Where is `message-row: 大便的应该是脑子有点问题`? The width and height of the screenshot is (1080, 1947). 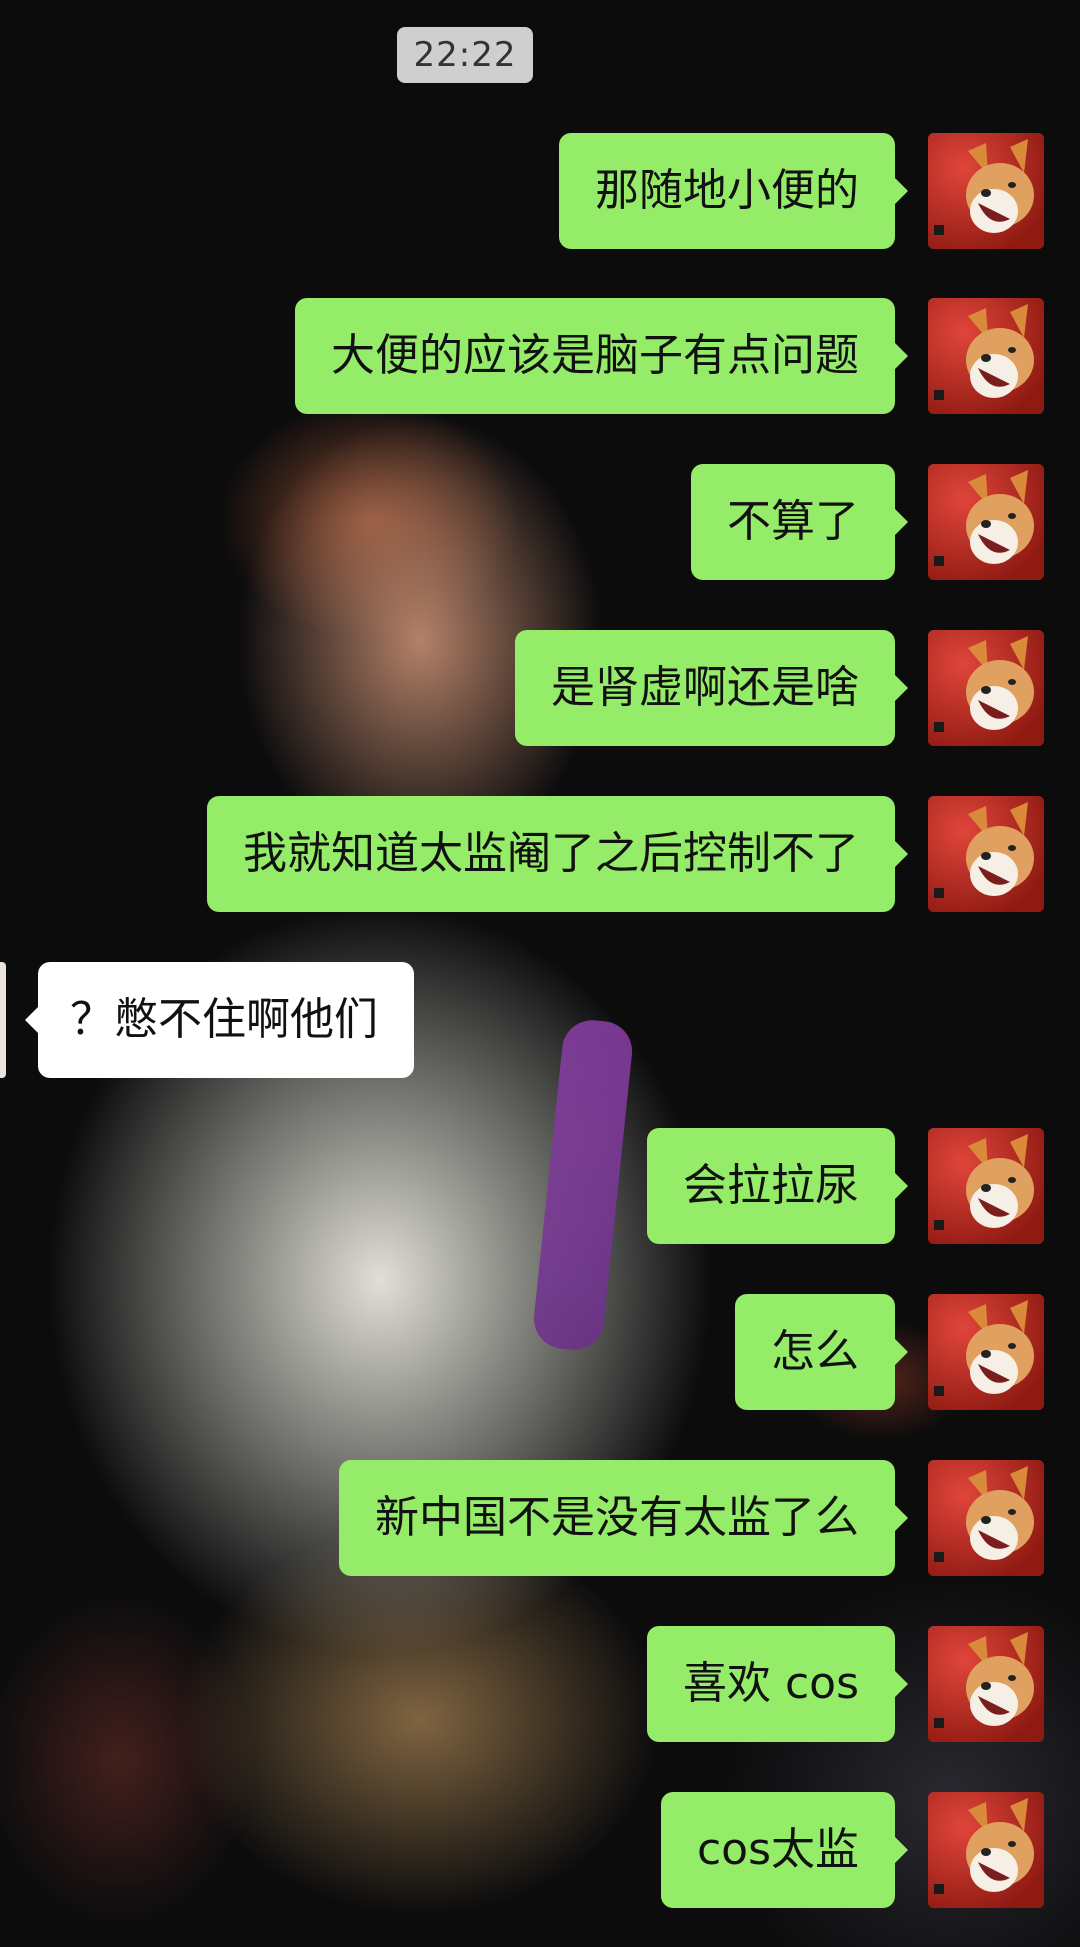 message-row: 大便的应该是脑子有点问题 is located at coordinates (540, 356).